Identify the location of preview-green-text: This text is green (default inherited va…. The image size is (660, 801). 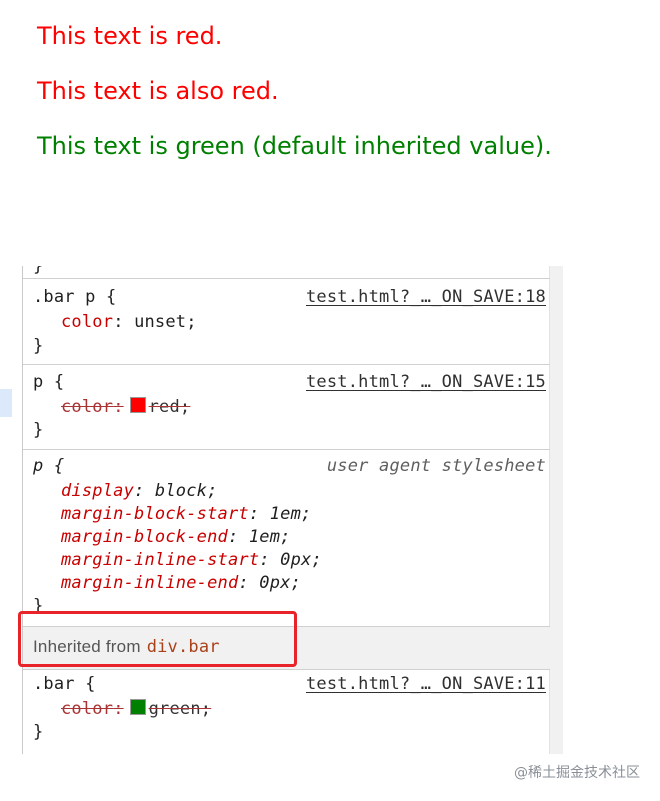
(294, 146).